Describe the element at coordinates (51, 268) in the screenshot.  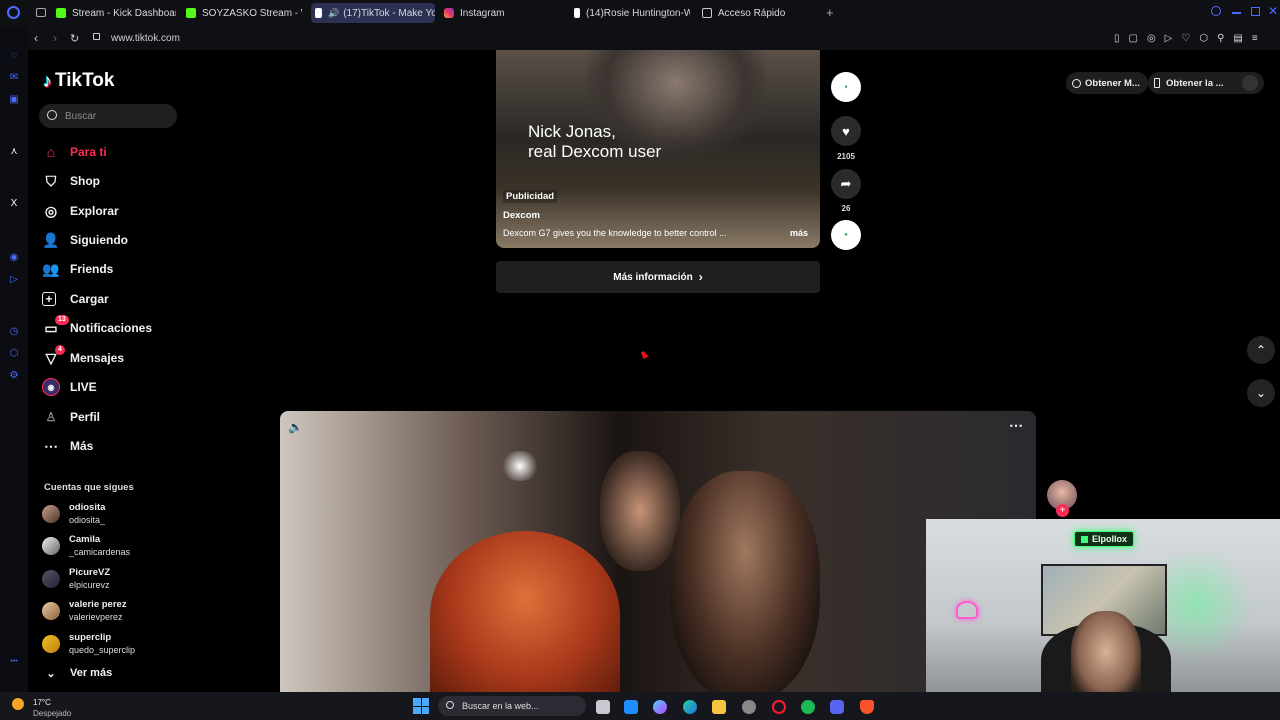
I see `friends-icon: 👥` at that location.